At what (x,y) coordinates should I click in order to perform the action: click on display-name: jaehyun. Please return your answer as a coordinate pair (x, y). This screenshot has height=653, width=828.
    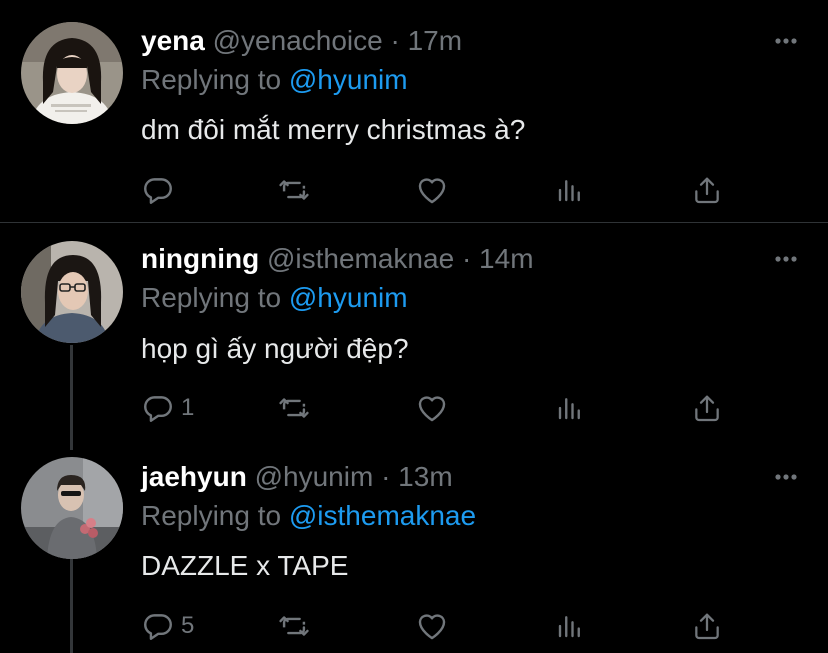
    Looking at the image, I should click on (194, 476).